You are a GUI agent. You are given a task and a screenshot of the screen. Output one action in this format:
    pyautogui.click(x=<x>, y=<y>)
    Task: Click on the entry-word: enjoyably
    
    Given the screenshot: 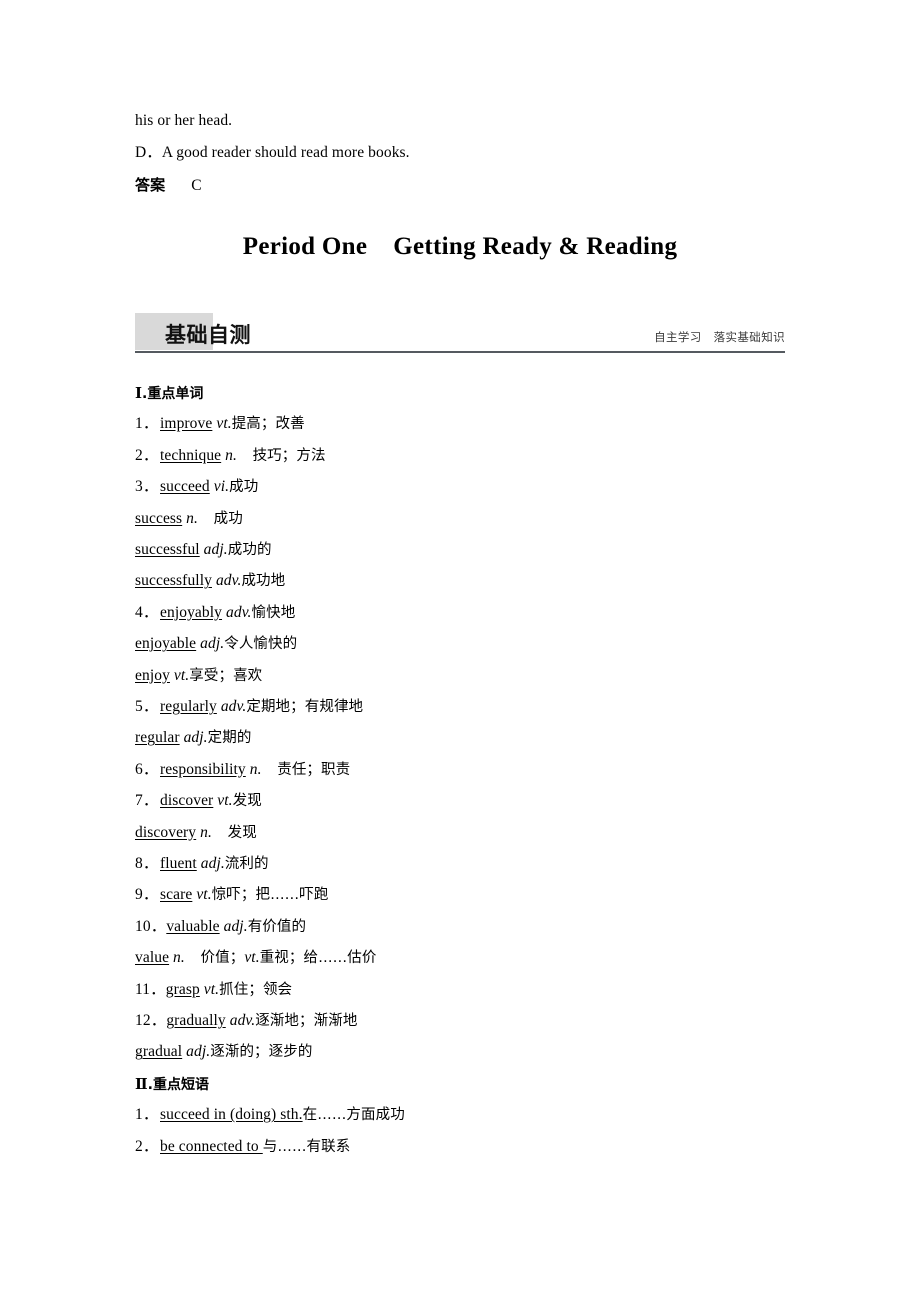 What is the action you would take?
    pyautogui.click(x=191, y=612)
    